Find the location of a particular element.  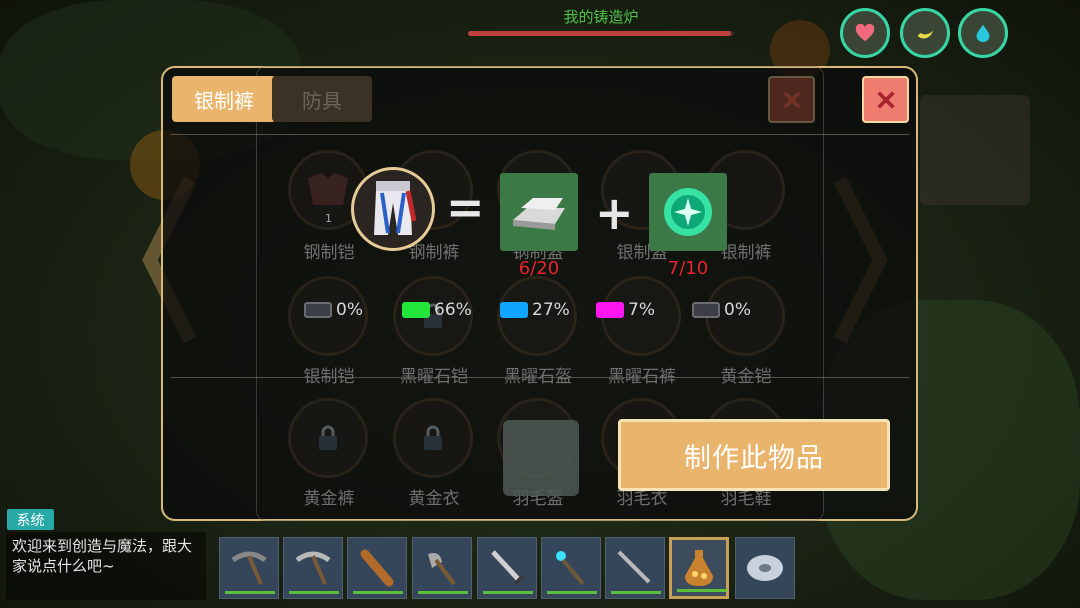

long-sword-icon is located at coordinates (634, 567).